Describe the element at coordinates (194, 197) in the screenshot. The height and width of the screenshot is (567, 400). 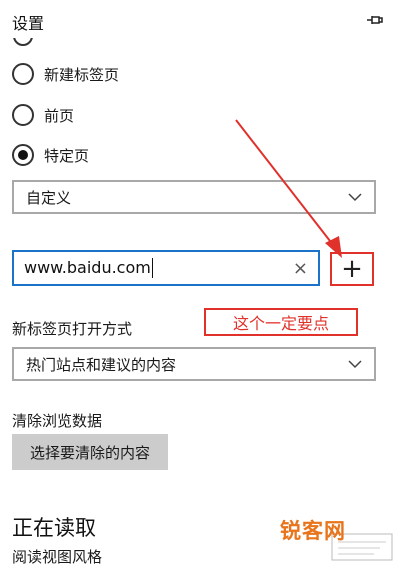
I see `startup-page-dropdown: 自定义` at that location.